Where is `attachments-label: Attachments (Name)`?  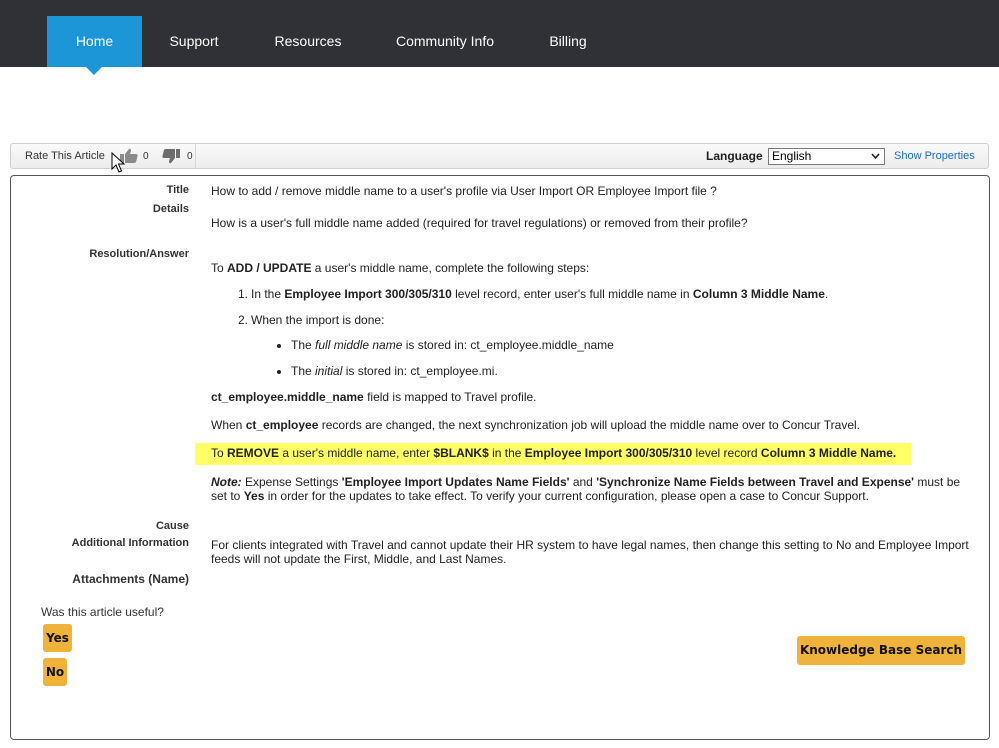
attachments-label: Attachments (Name) is located at coordinates (130, 579).